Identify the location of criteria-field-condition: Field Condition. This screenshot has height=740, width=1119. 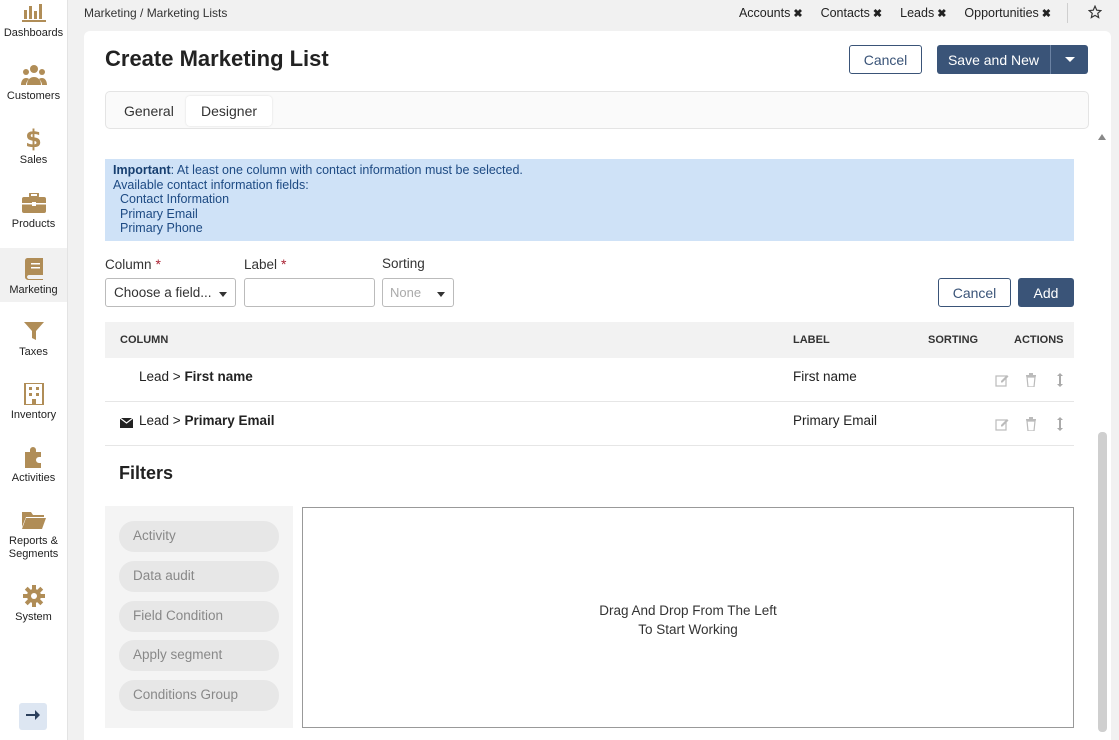
(199, 616).